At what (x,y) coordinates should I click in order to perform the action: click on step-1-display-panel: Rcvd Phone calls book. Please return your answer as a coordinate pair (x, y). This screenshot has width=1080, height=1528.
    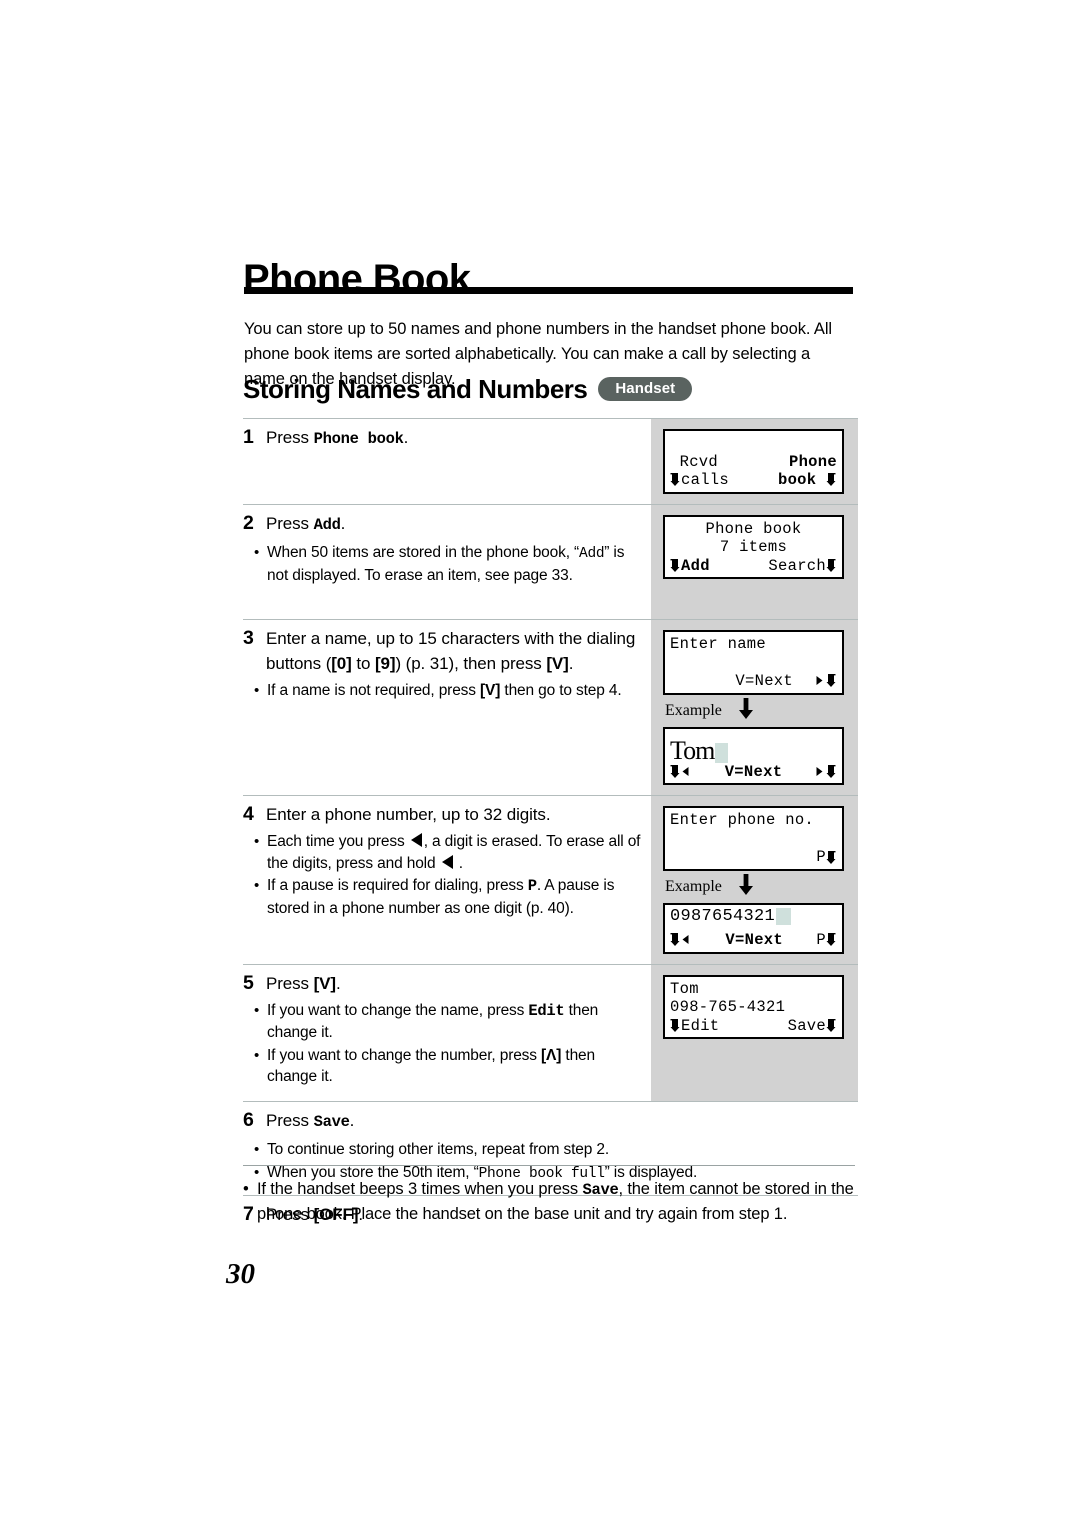
    Looking at the image, I should click on (754, 461).